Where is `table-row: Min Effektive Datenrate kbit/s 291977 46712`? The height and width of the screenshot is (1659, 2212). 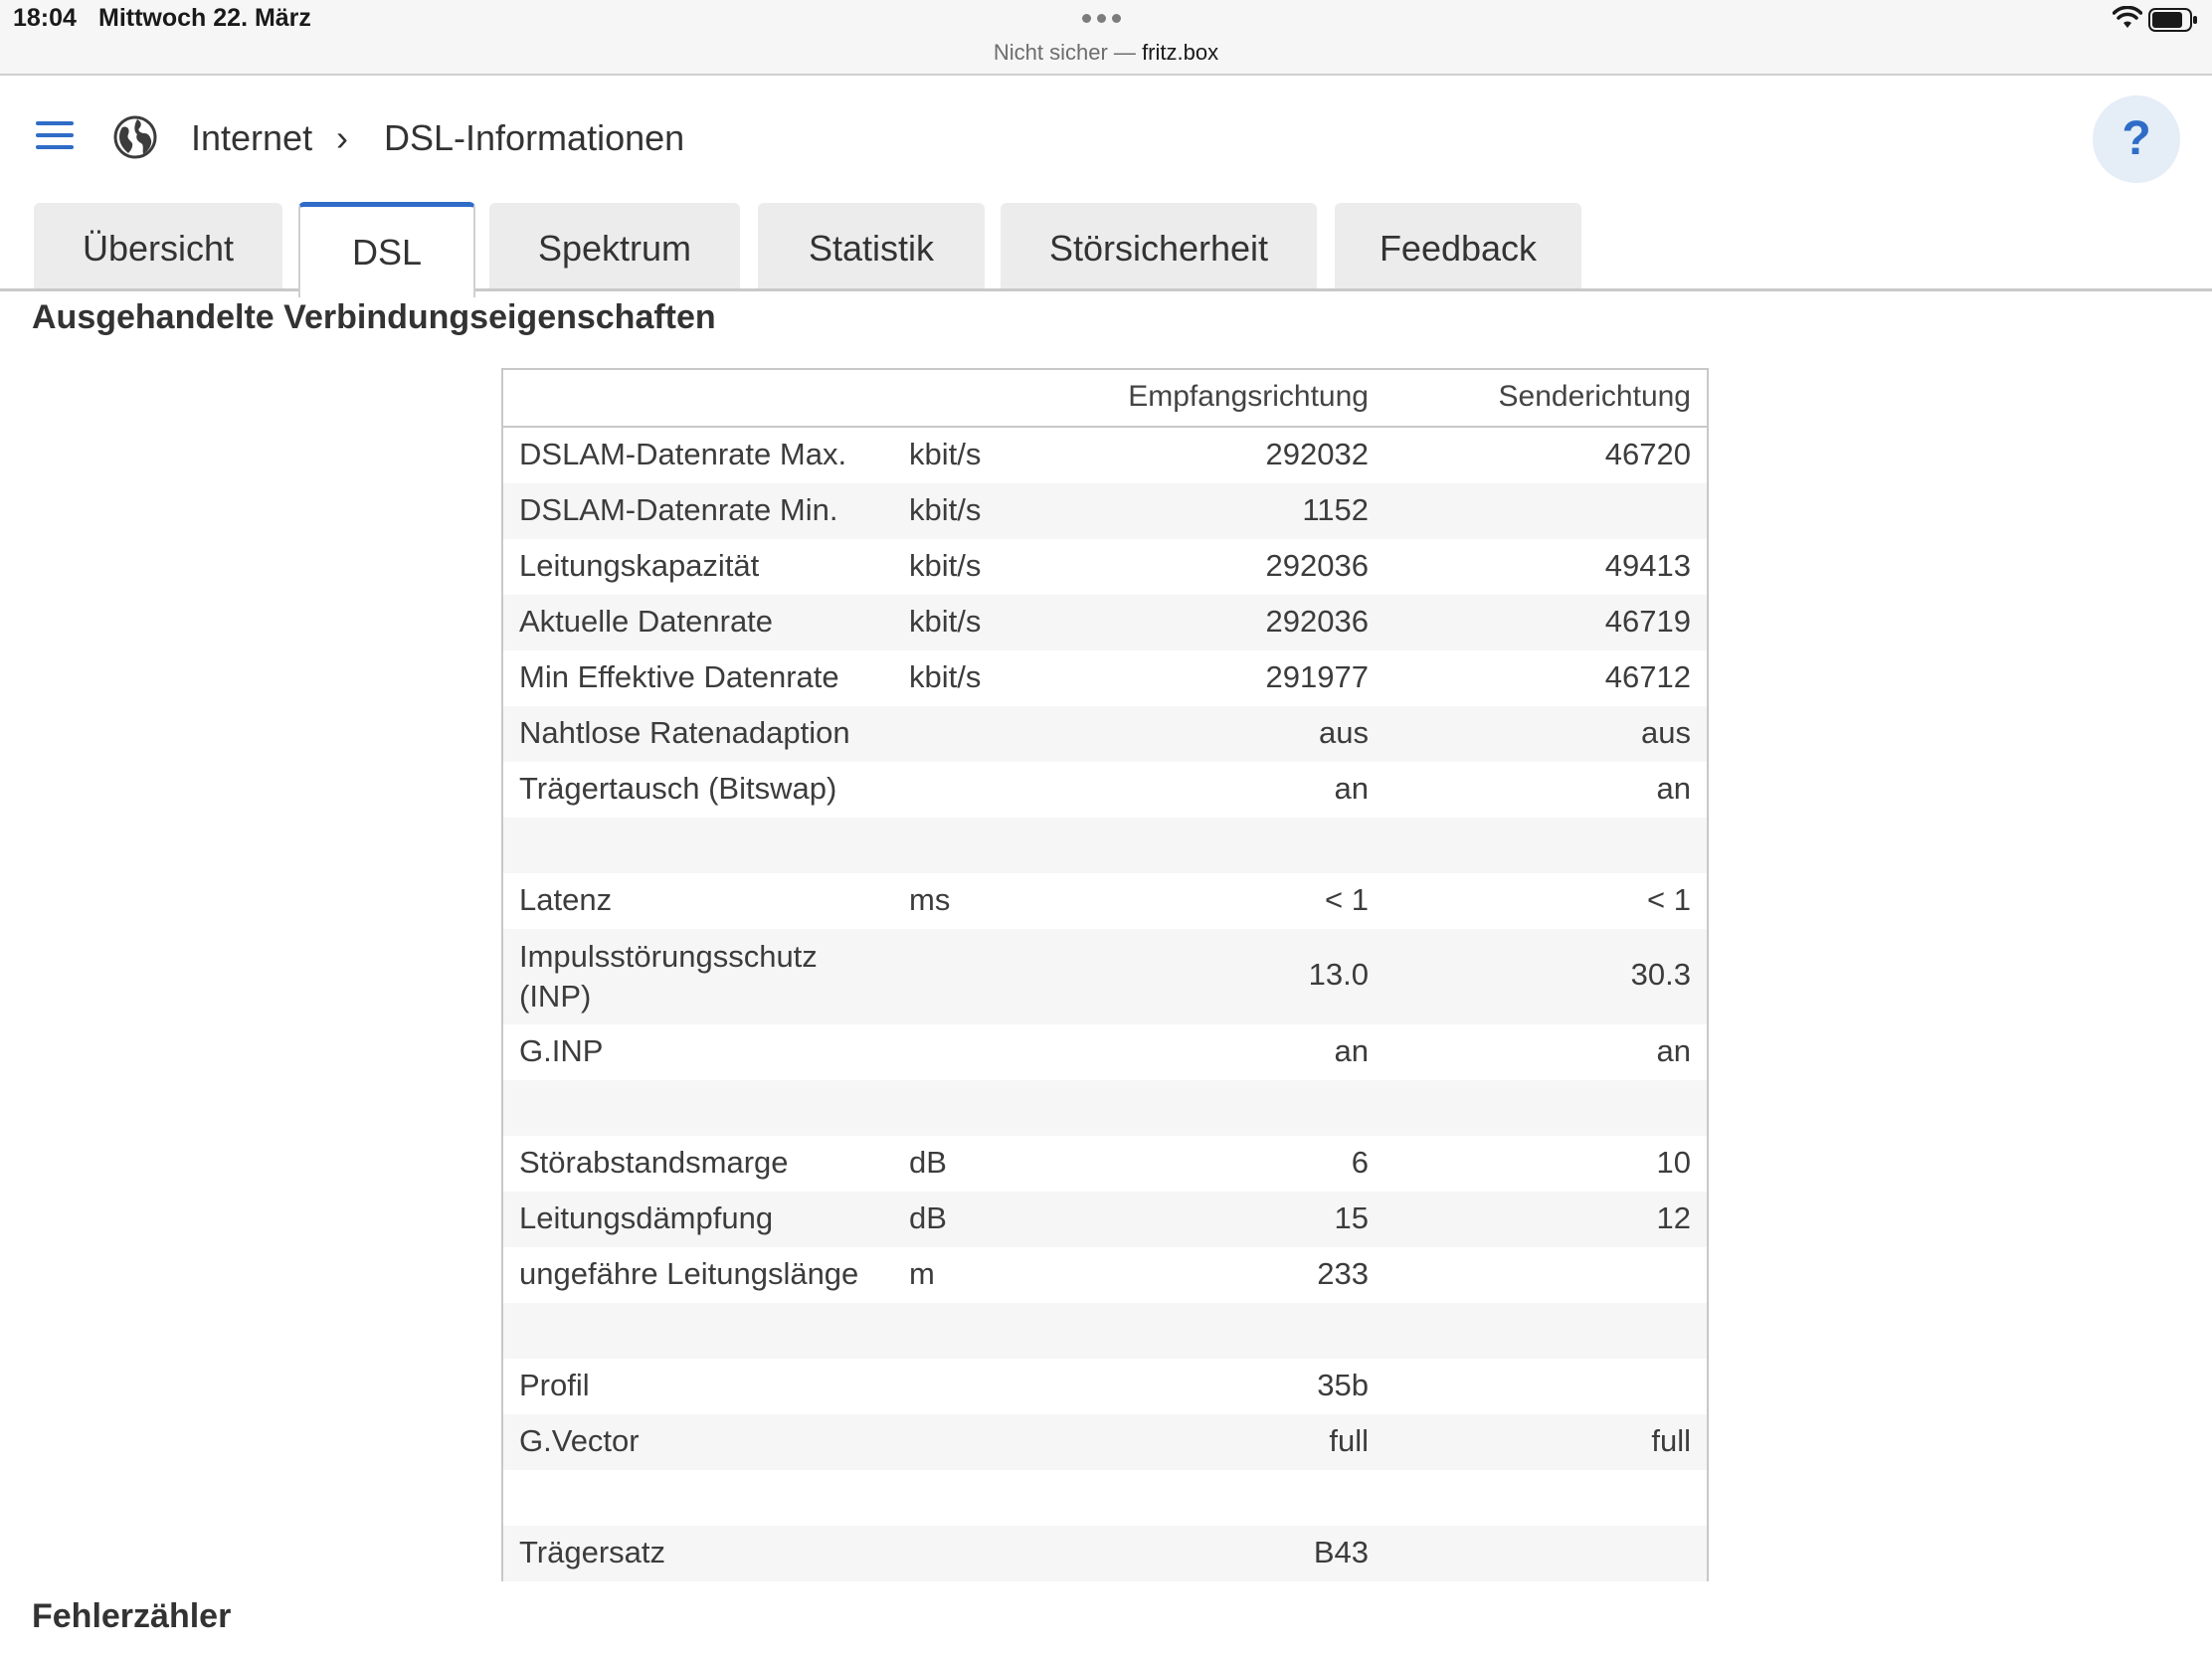
table-row: Min Effektive Datenrate kbit/s 291977 46712 is located at coordinates (1105, 678).